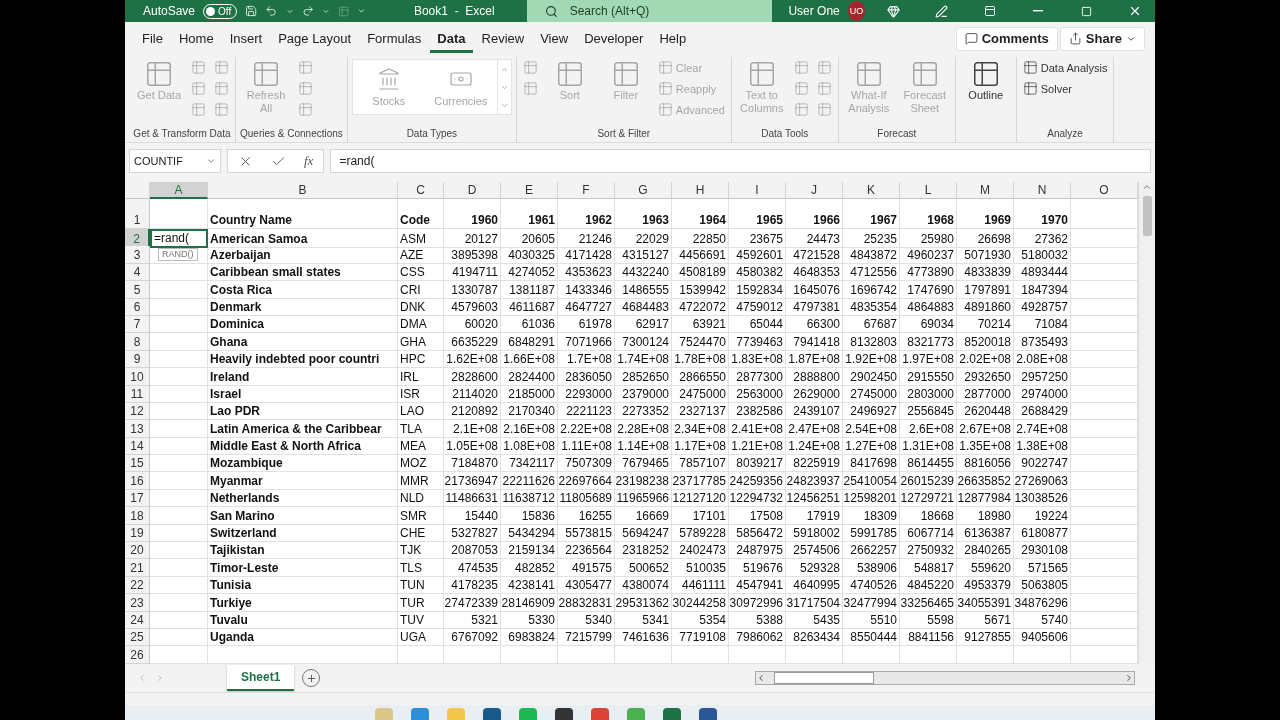  Describe the element at coordinates (137, 464) in the screenshot. I see `row-header: 15` at that location.